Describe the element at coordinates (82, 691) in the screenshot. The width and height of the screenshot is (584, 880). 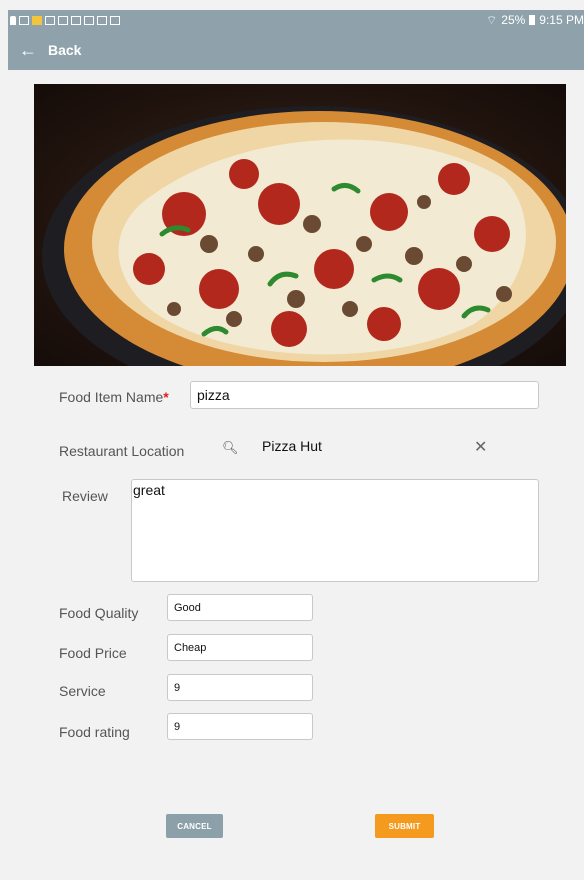
I see `service-label: Service` at that location.